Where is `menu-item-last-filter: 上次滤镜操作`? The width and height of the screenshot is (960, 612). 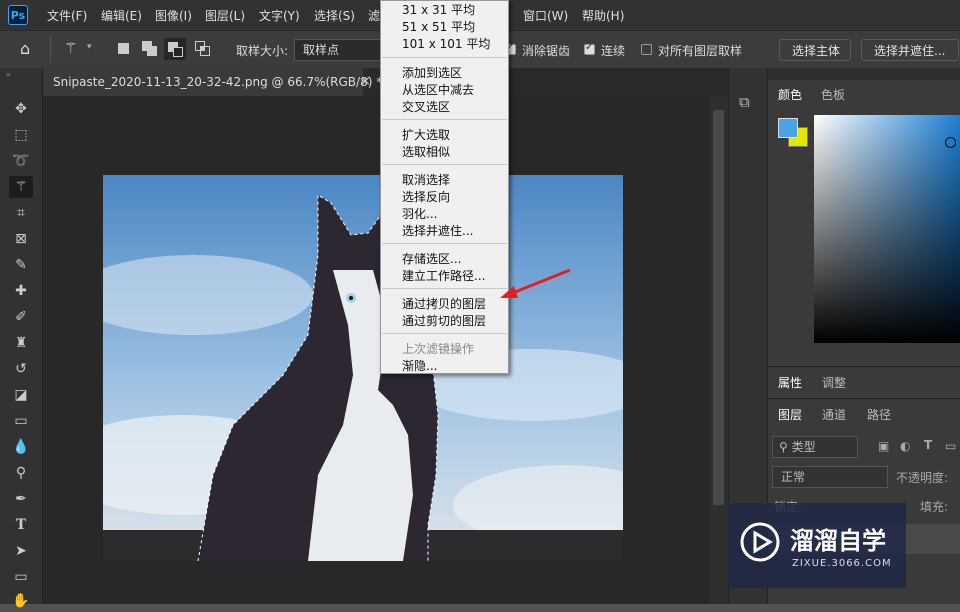 menu-item-last-filter: 上次滤镜操作 is located at coordinates (438, 349).